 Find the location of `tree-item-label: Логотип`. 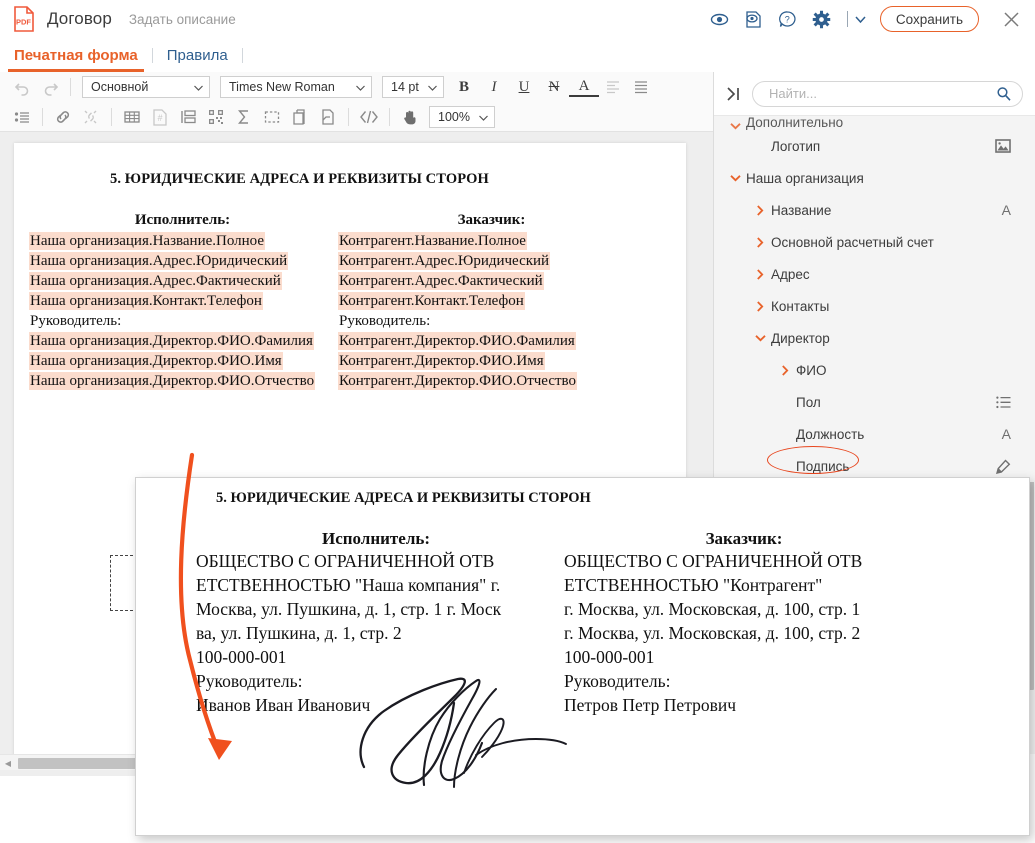

tree-item-label: Логотип is located at coordinates (796, 146).